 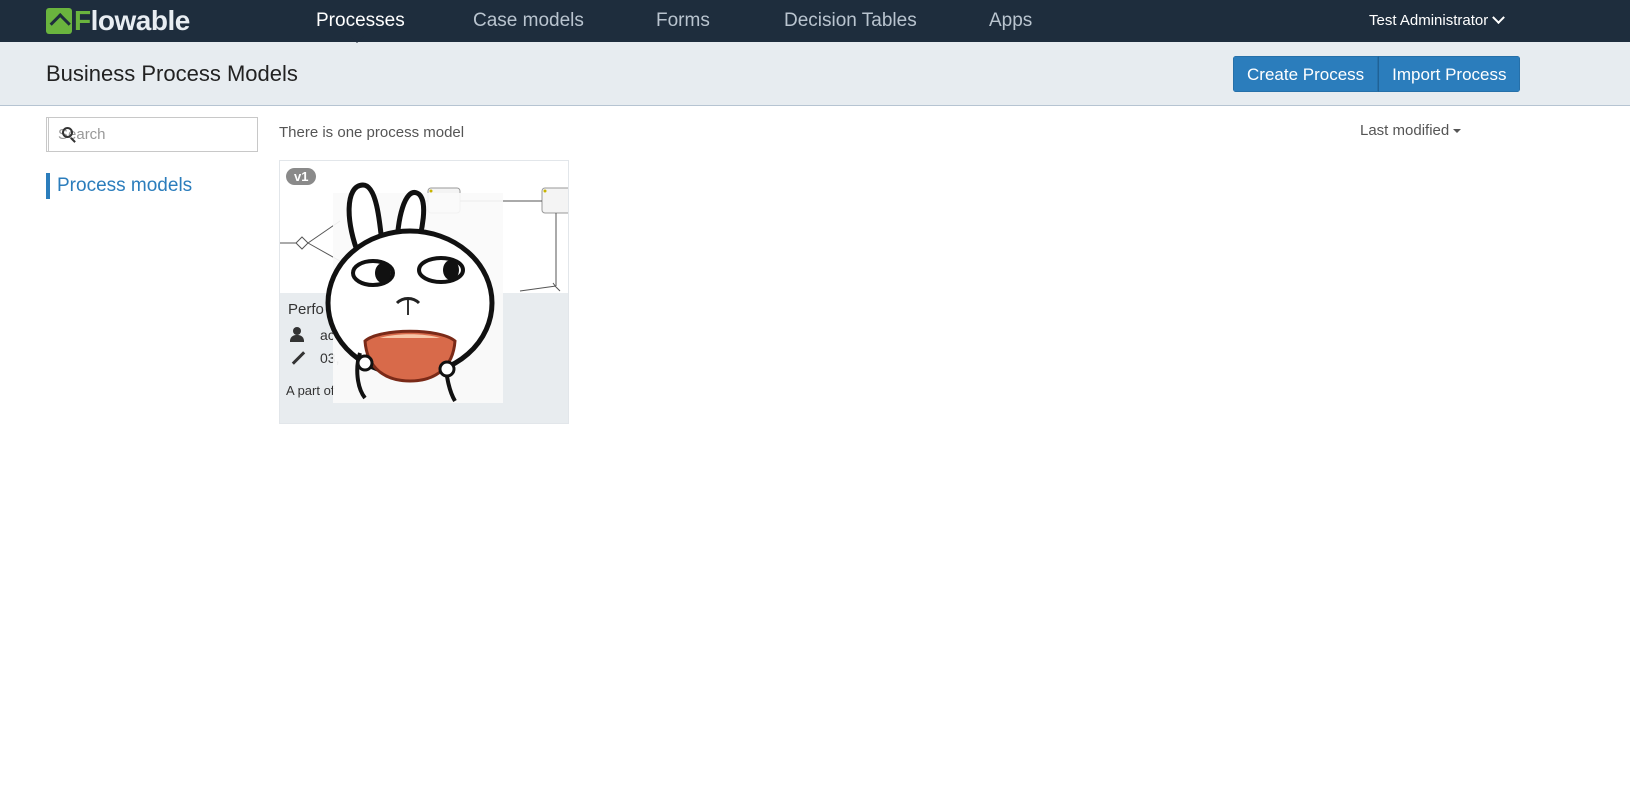 What do you see at coordinates (298, 358) in the screenshot?
I see `pencil-icon` at bounding box center [298, 358].